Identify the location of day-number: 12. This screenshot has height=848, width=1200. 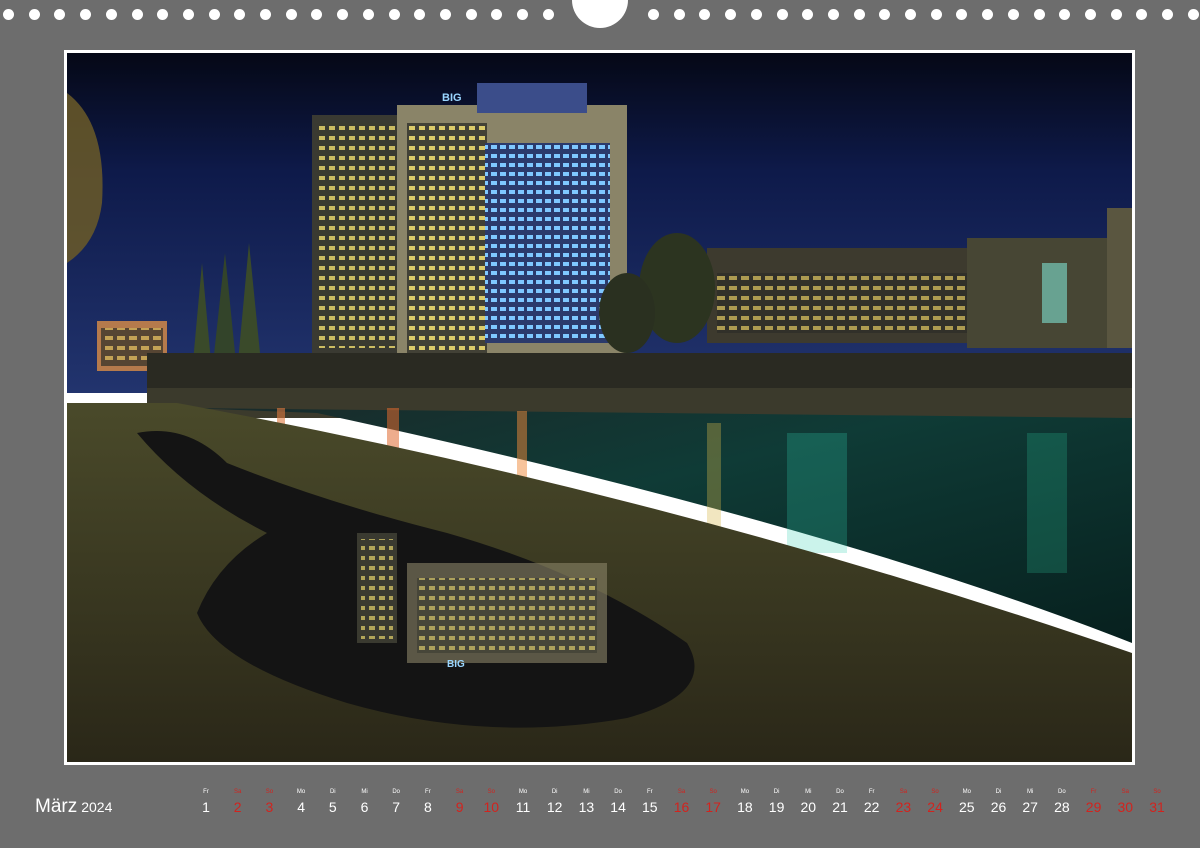
(554, 807).